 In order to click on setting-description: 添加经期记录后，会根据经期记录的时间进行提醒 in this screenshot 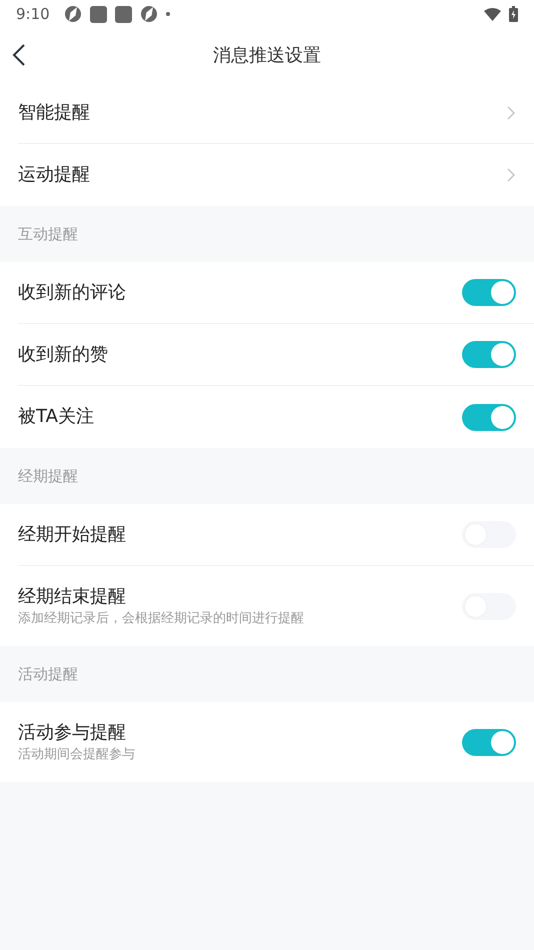, I will do `click(161, 619)`.